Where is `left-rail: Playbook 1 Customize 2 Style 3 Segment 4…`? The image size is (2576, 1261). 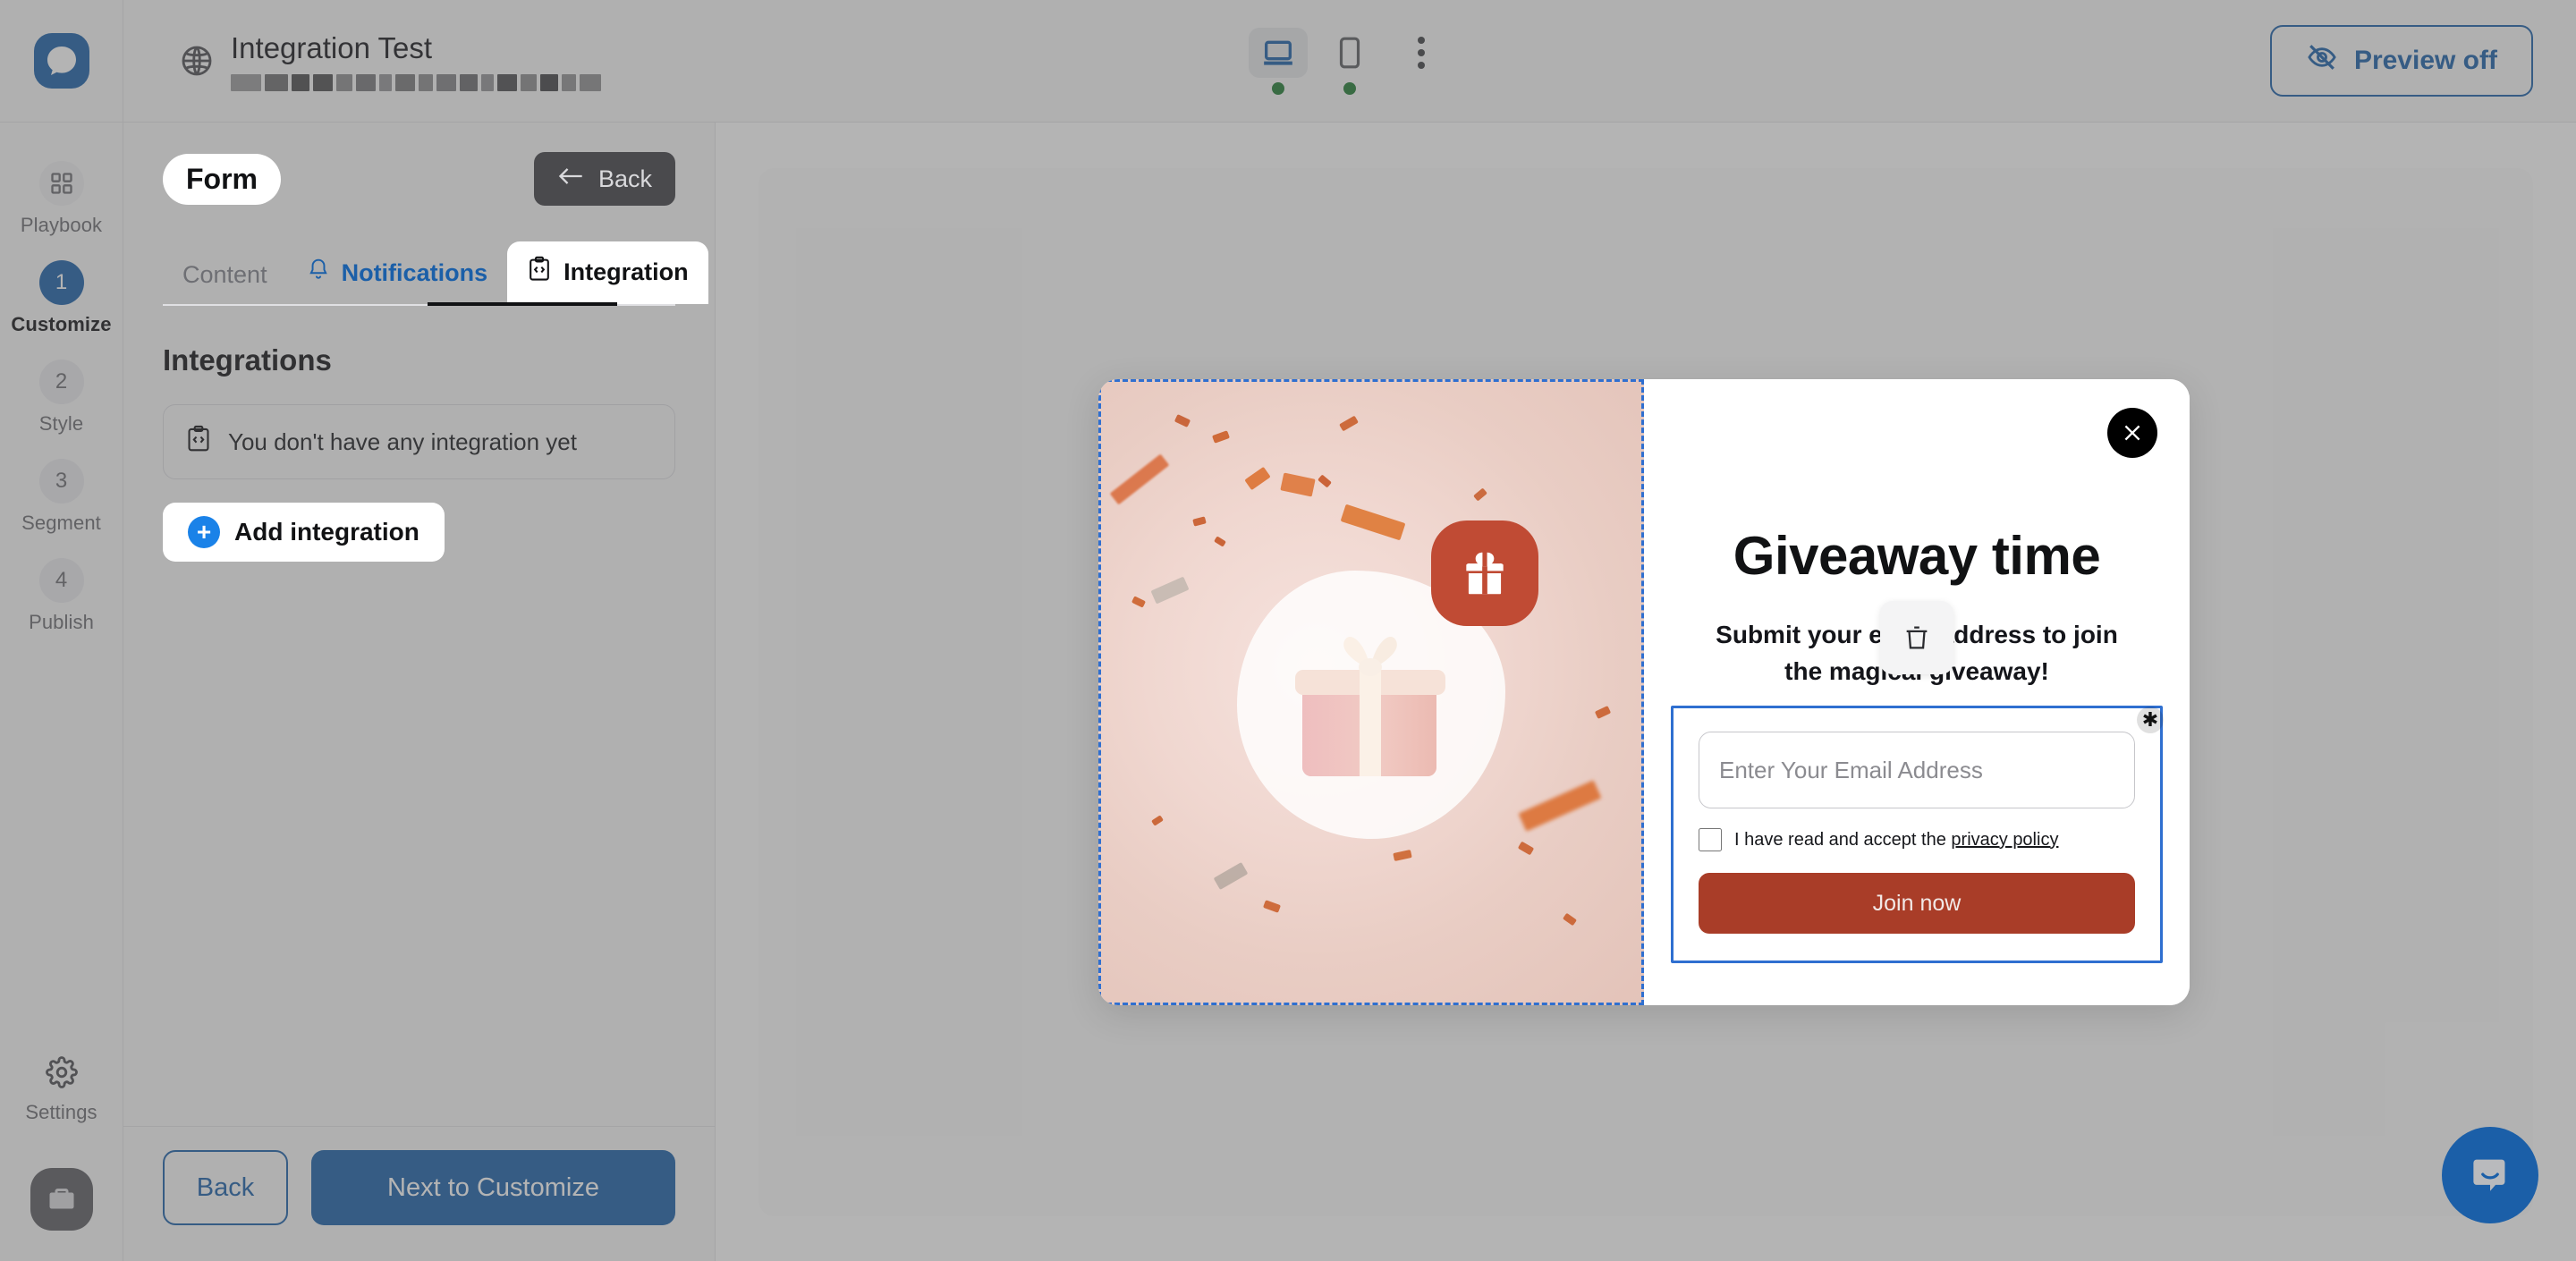 left-rail: Playbook 1 Customize 2 Style 3 Segment 4… is located at coordinates (61, 630).